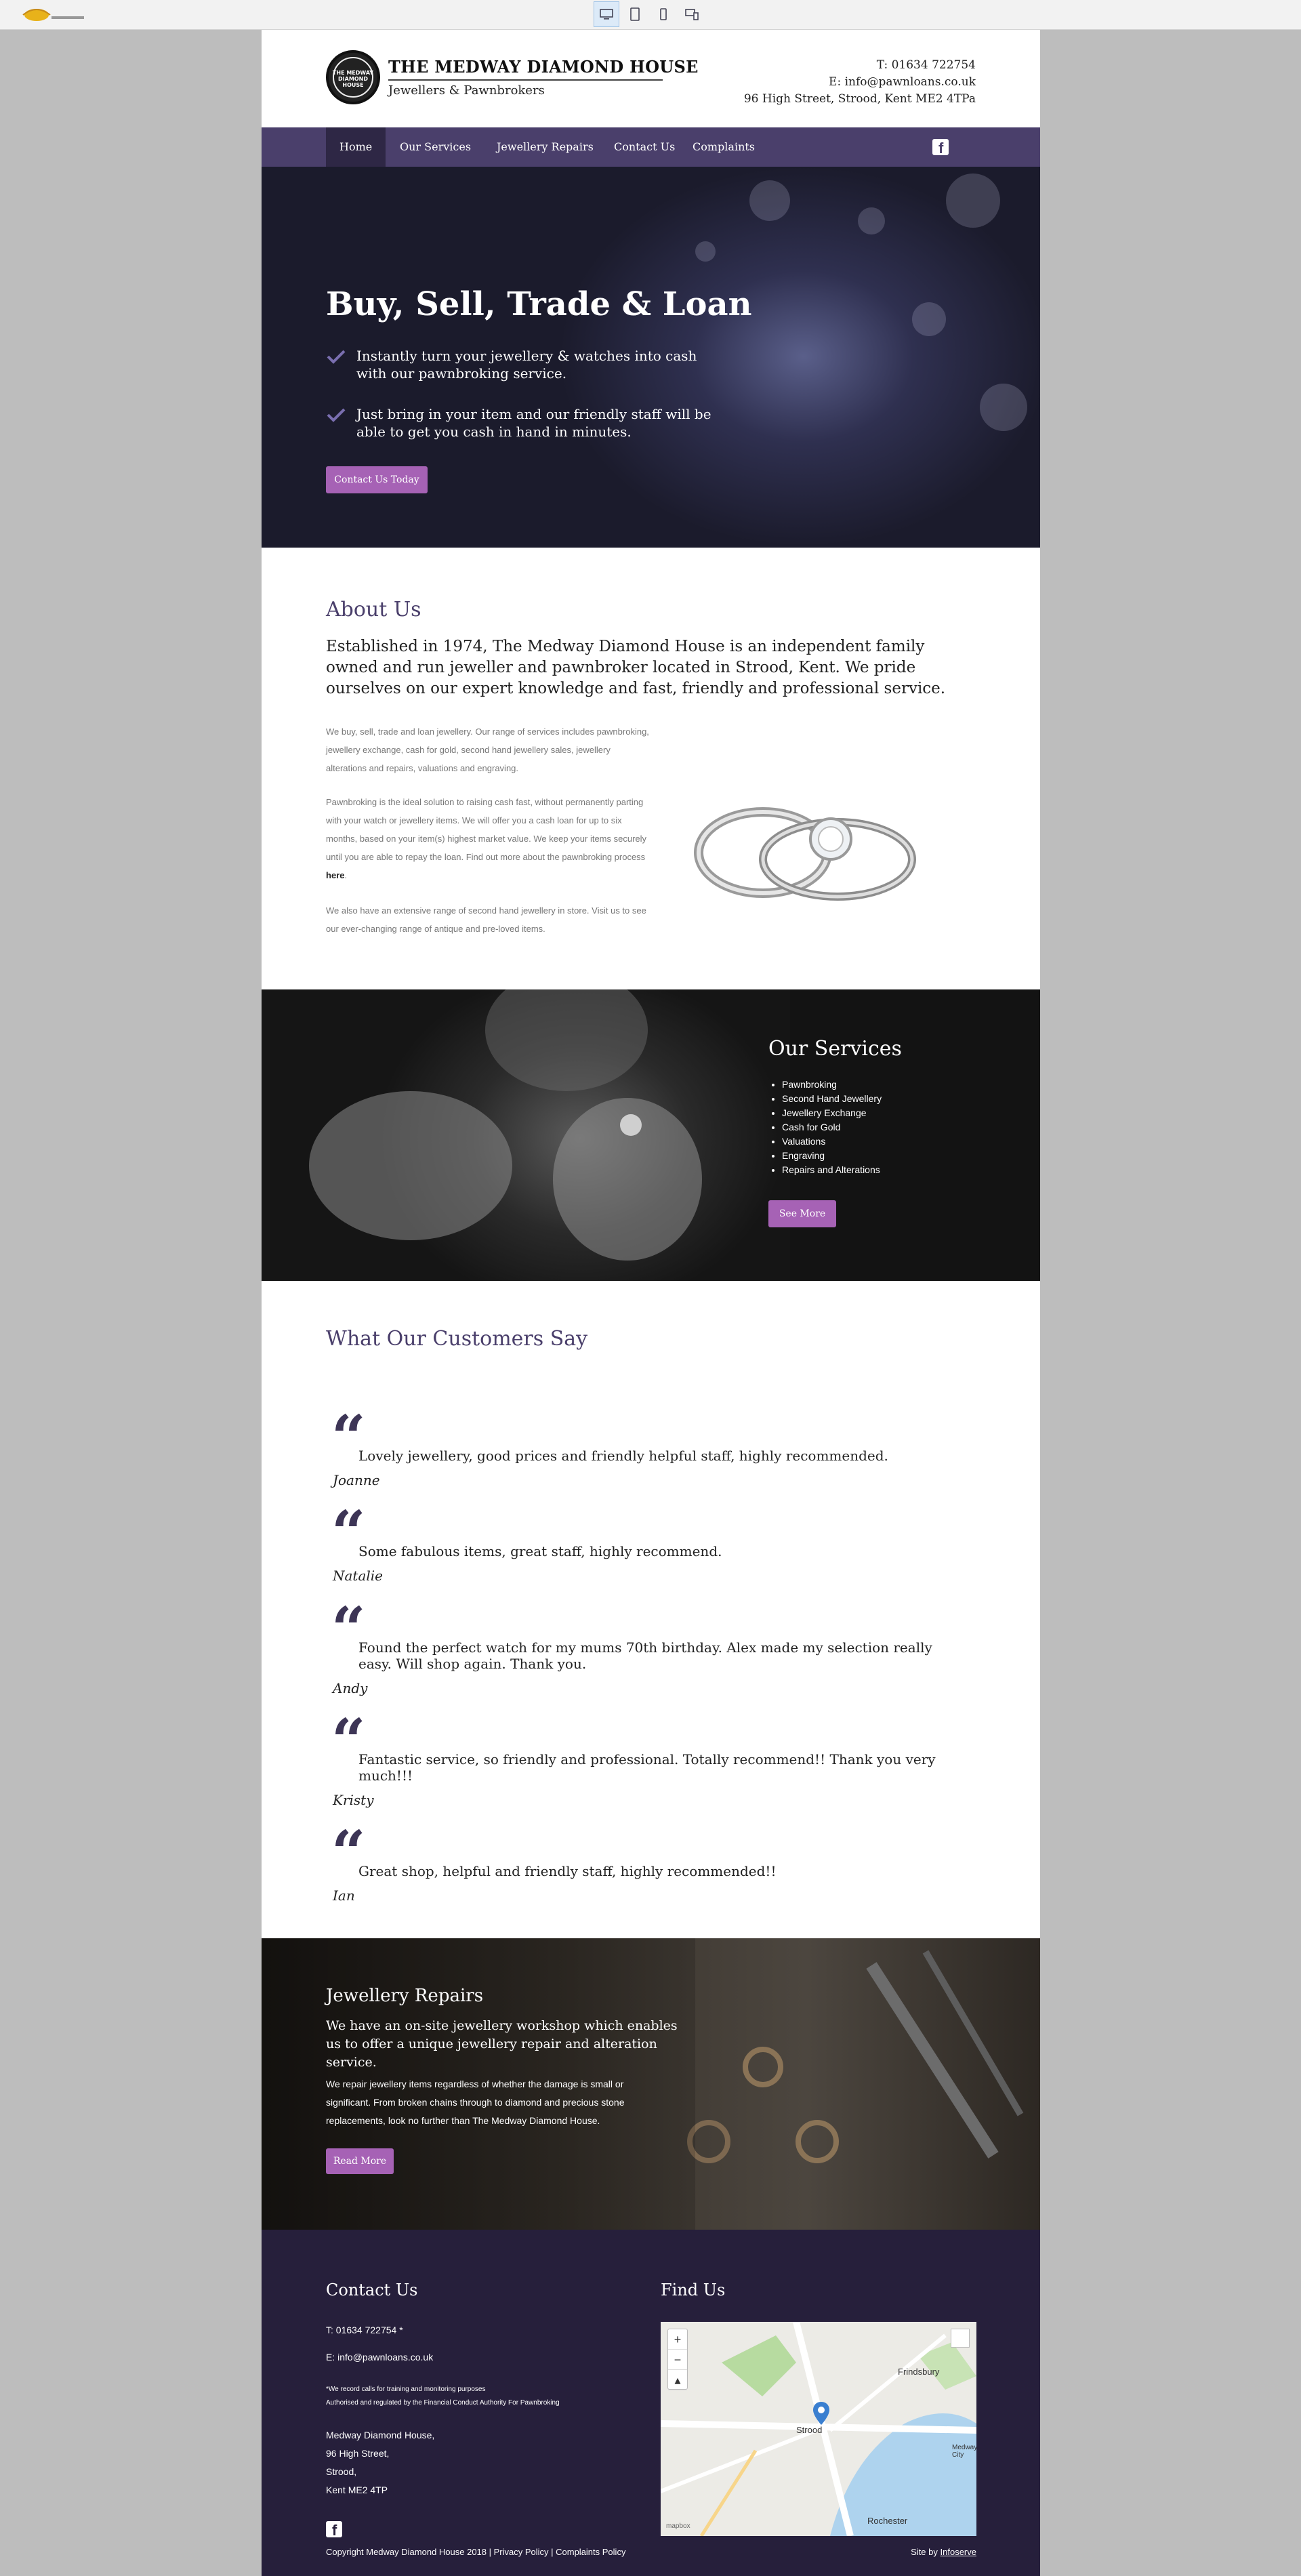 This screenshot has width=1301, height=2576. Describe the element at coordinates (334, 2530) in the screenshot. I see `footer-facebook-icon: f` at that location.